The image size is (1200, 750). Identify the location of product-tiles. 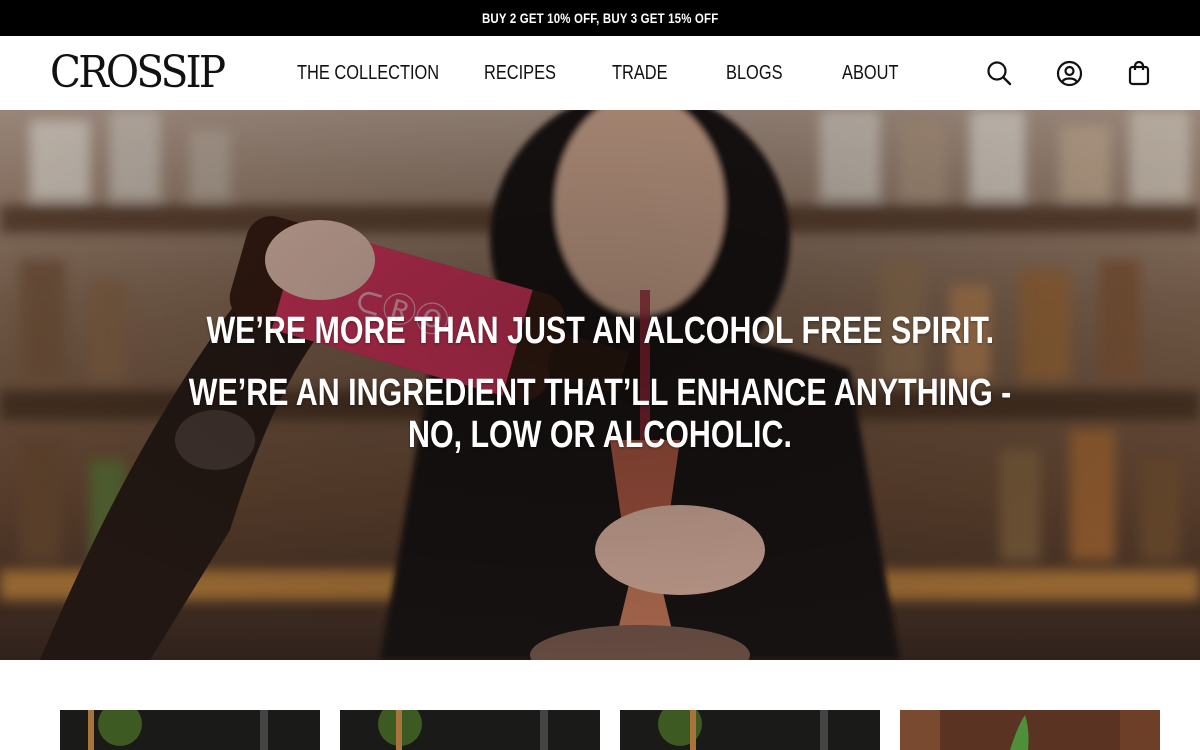
(600, 705).